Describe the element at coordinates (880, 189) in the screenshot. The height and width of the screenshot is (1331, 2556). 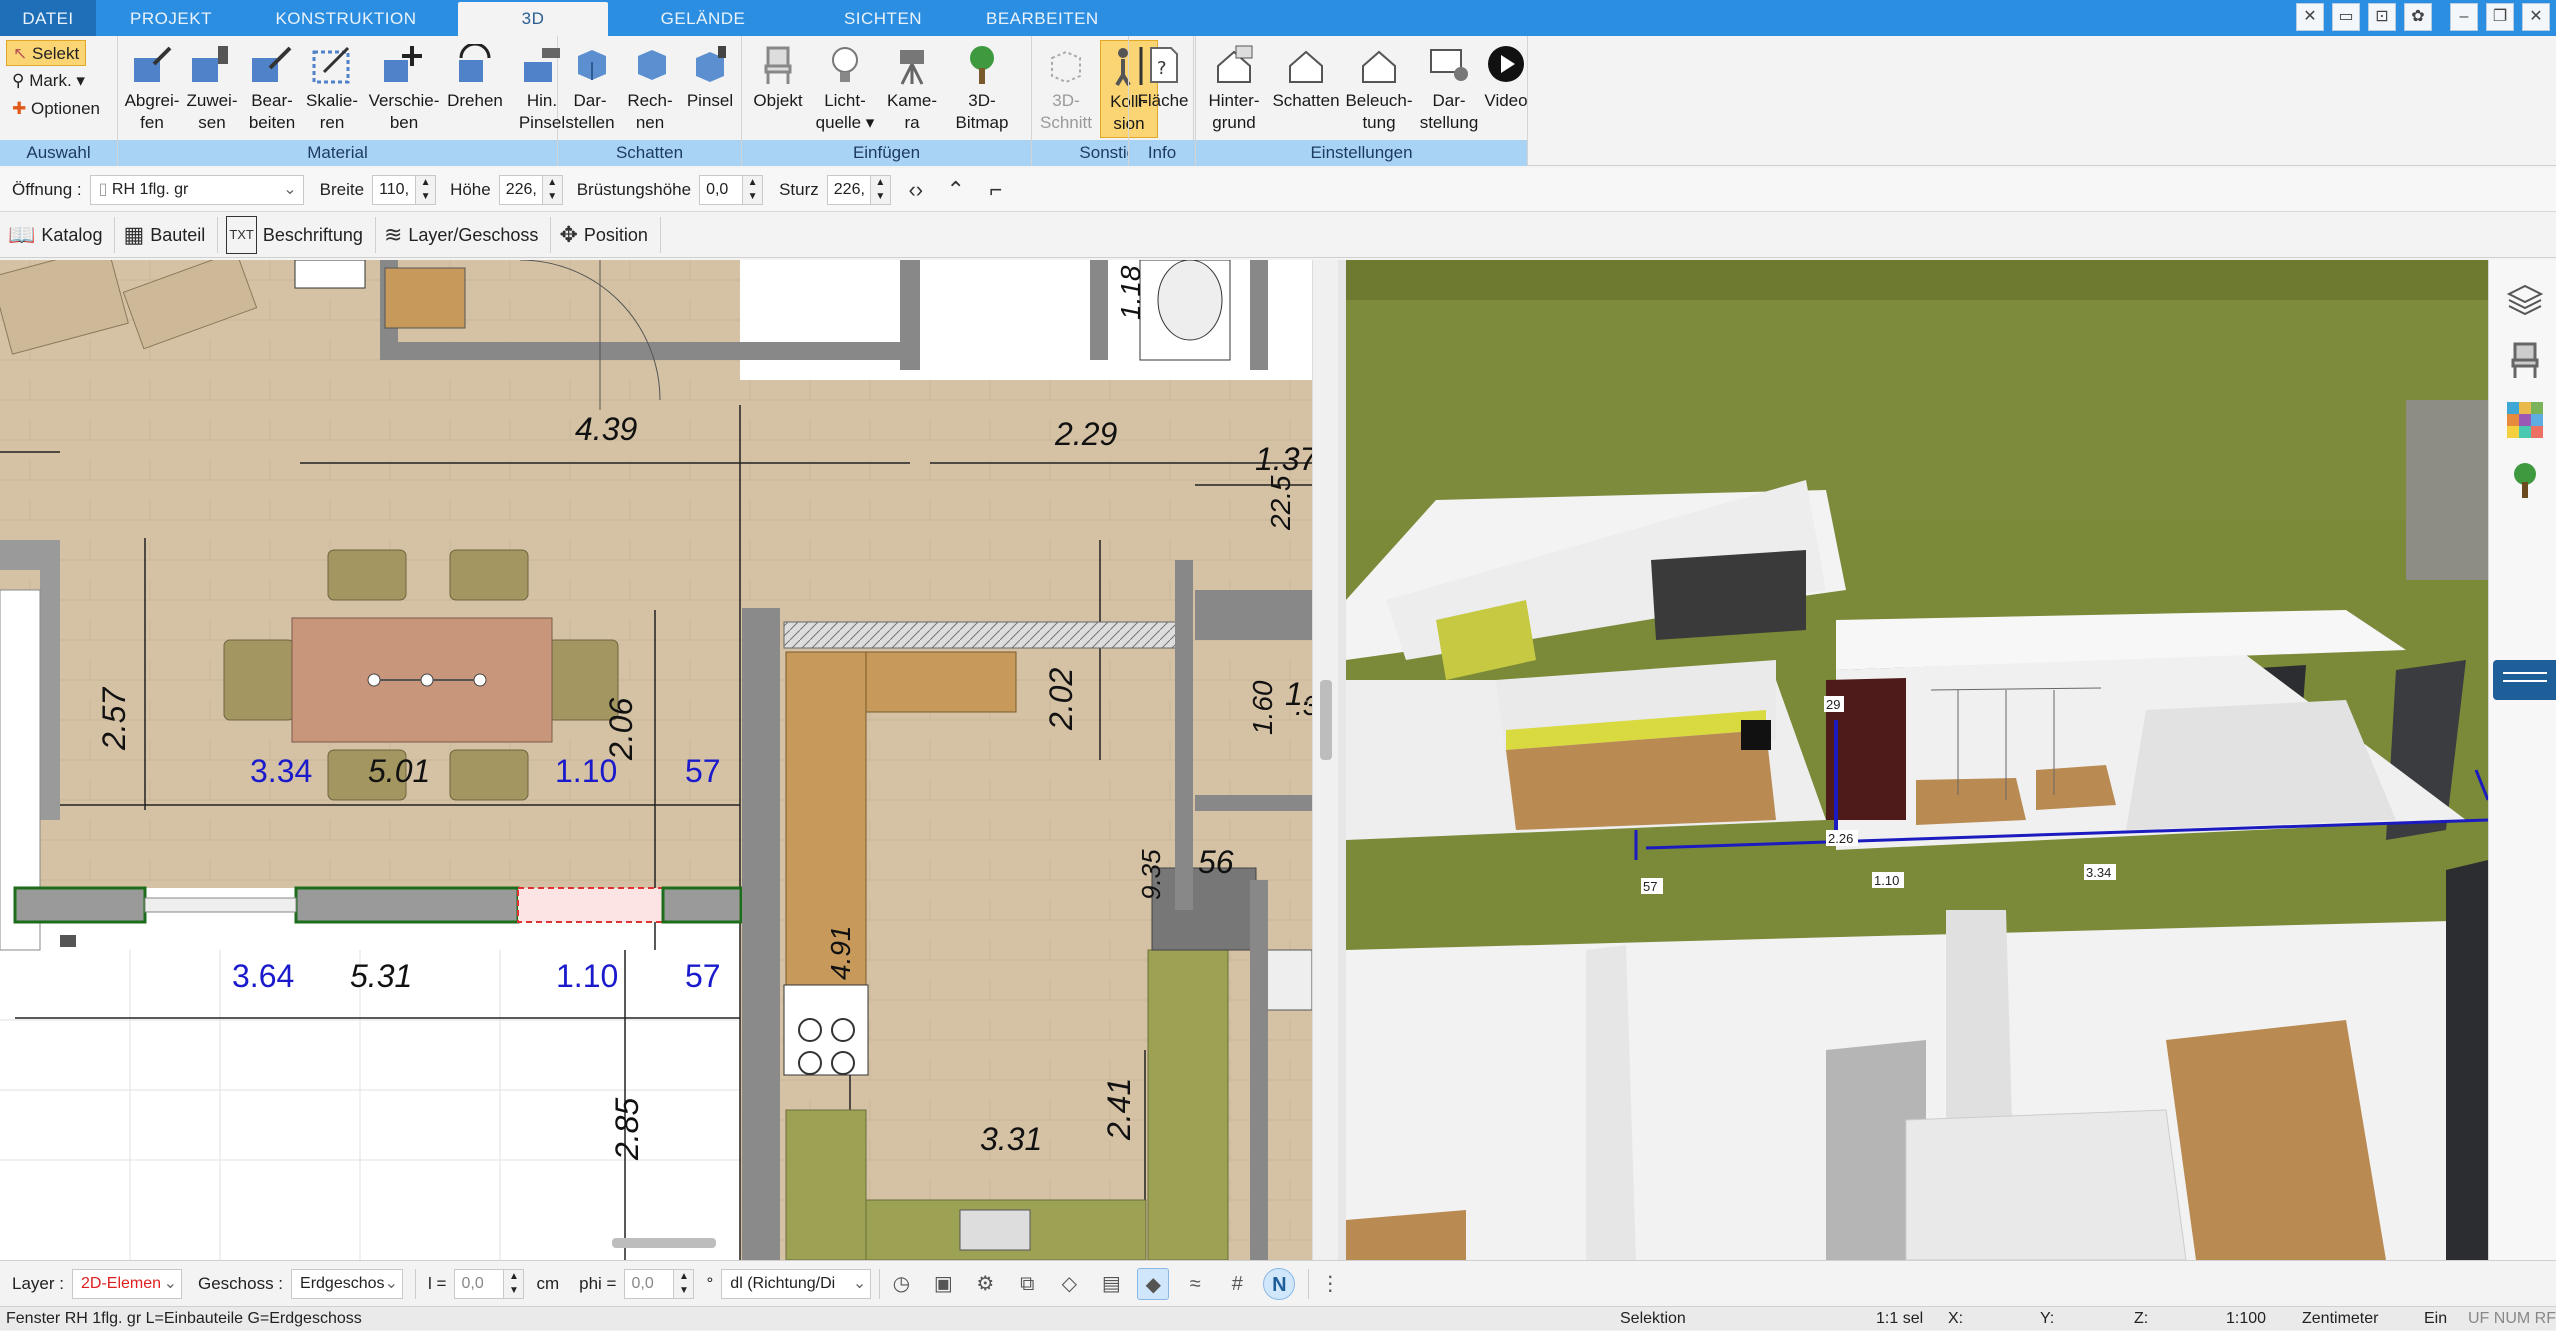
I see `lintel-spinner: ▲ ▼` at that location.